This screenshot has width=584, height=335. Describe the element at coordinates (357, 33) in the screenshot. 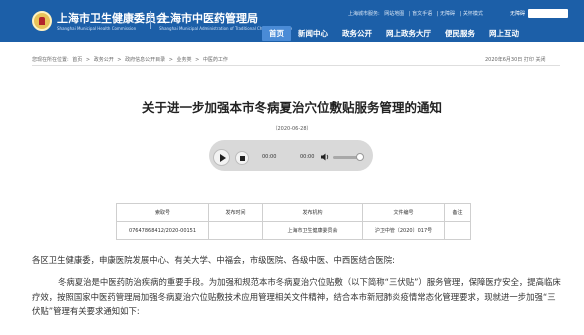

I see `nav-gov-open: 政务公开` at that location.